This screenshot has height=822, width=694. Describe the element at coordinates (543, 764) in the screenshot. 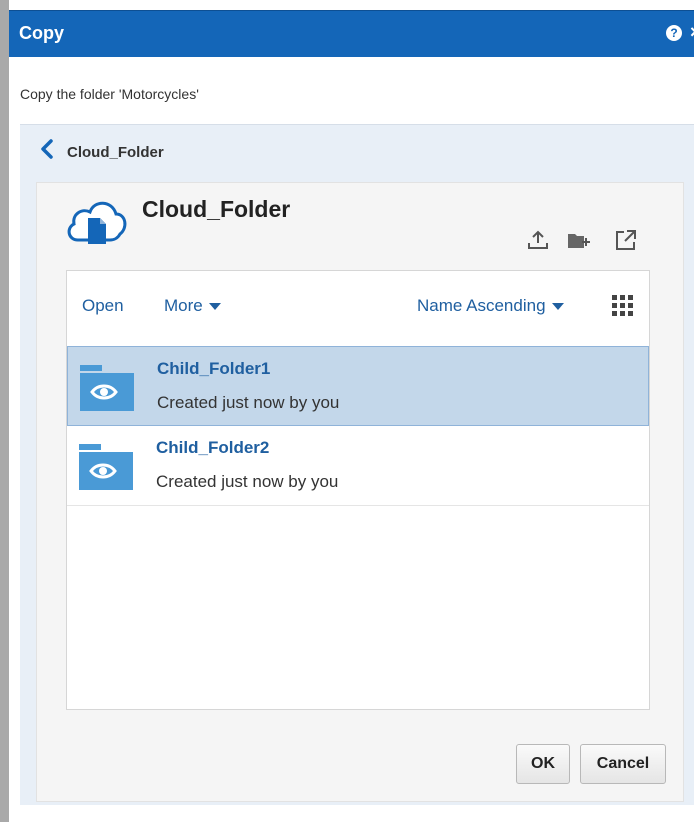

I see `ok-button: OK` at that location.